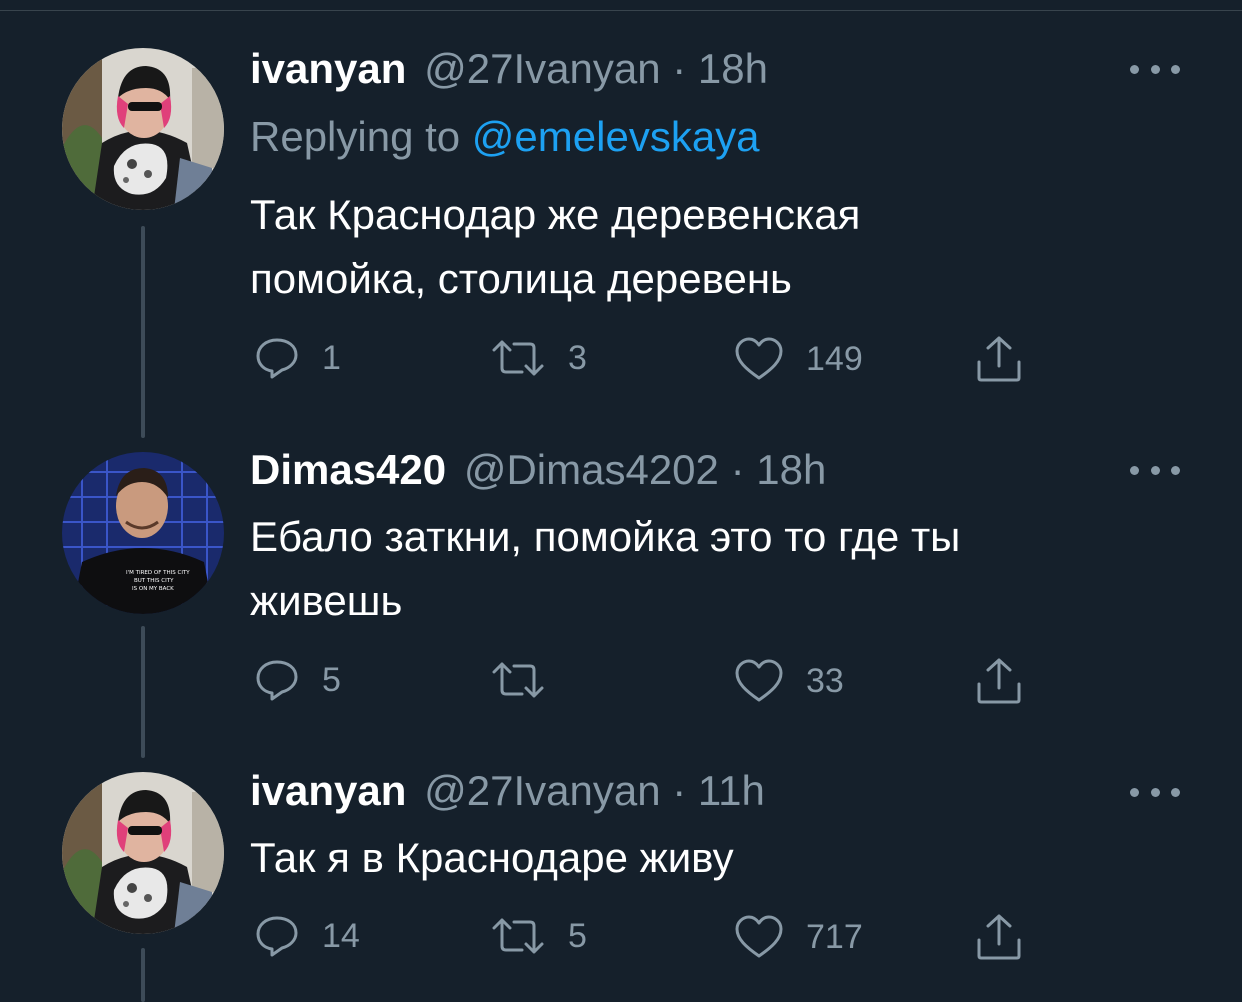 The image size is (1242, 1002). I want to click on reply-button: 1, so click(297, 358).